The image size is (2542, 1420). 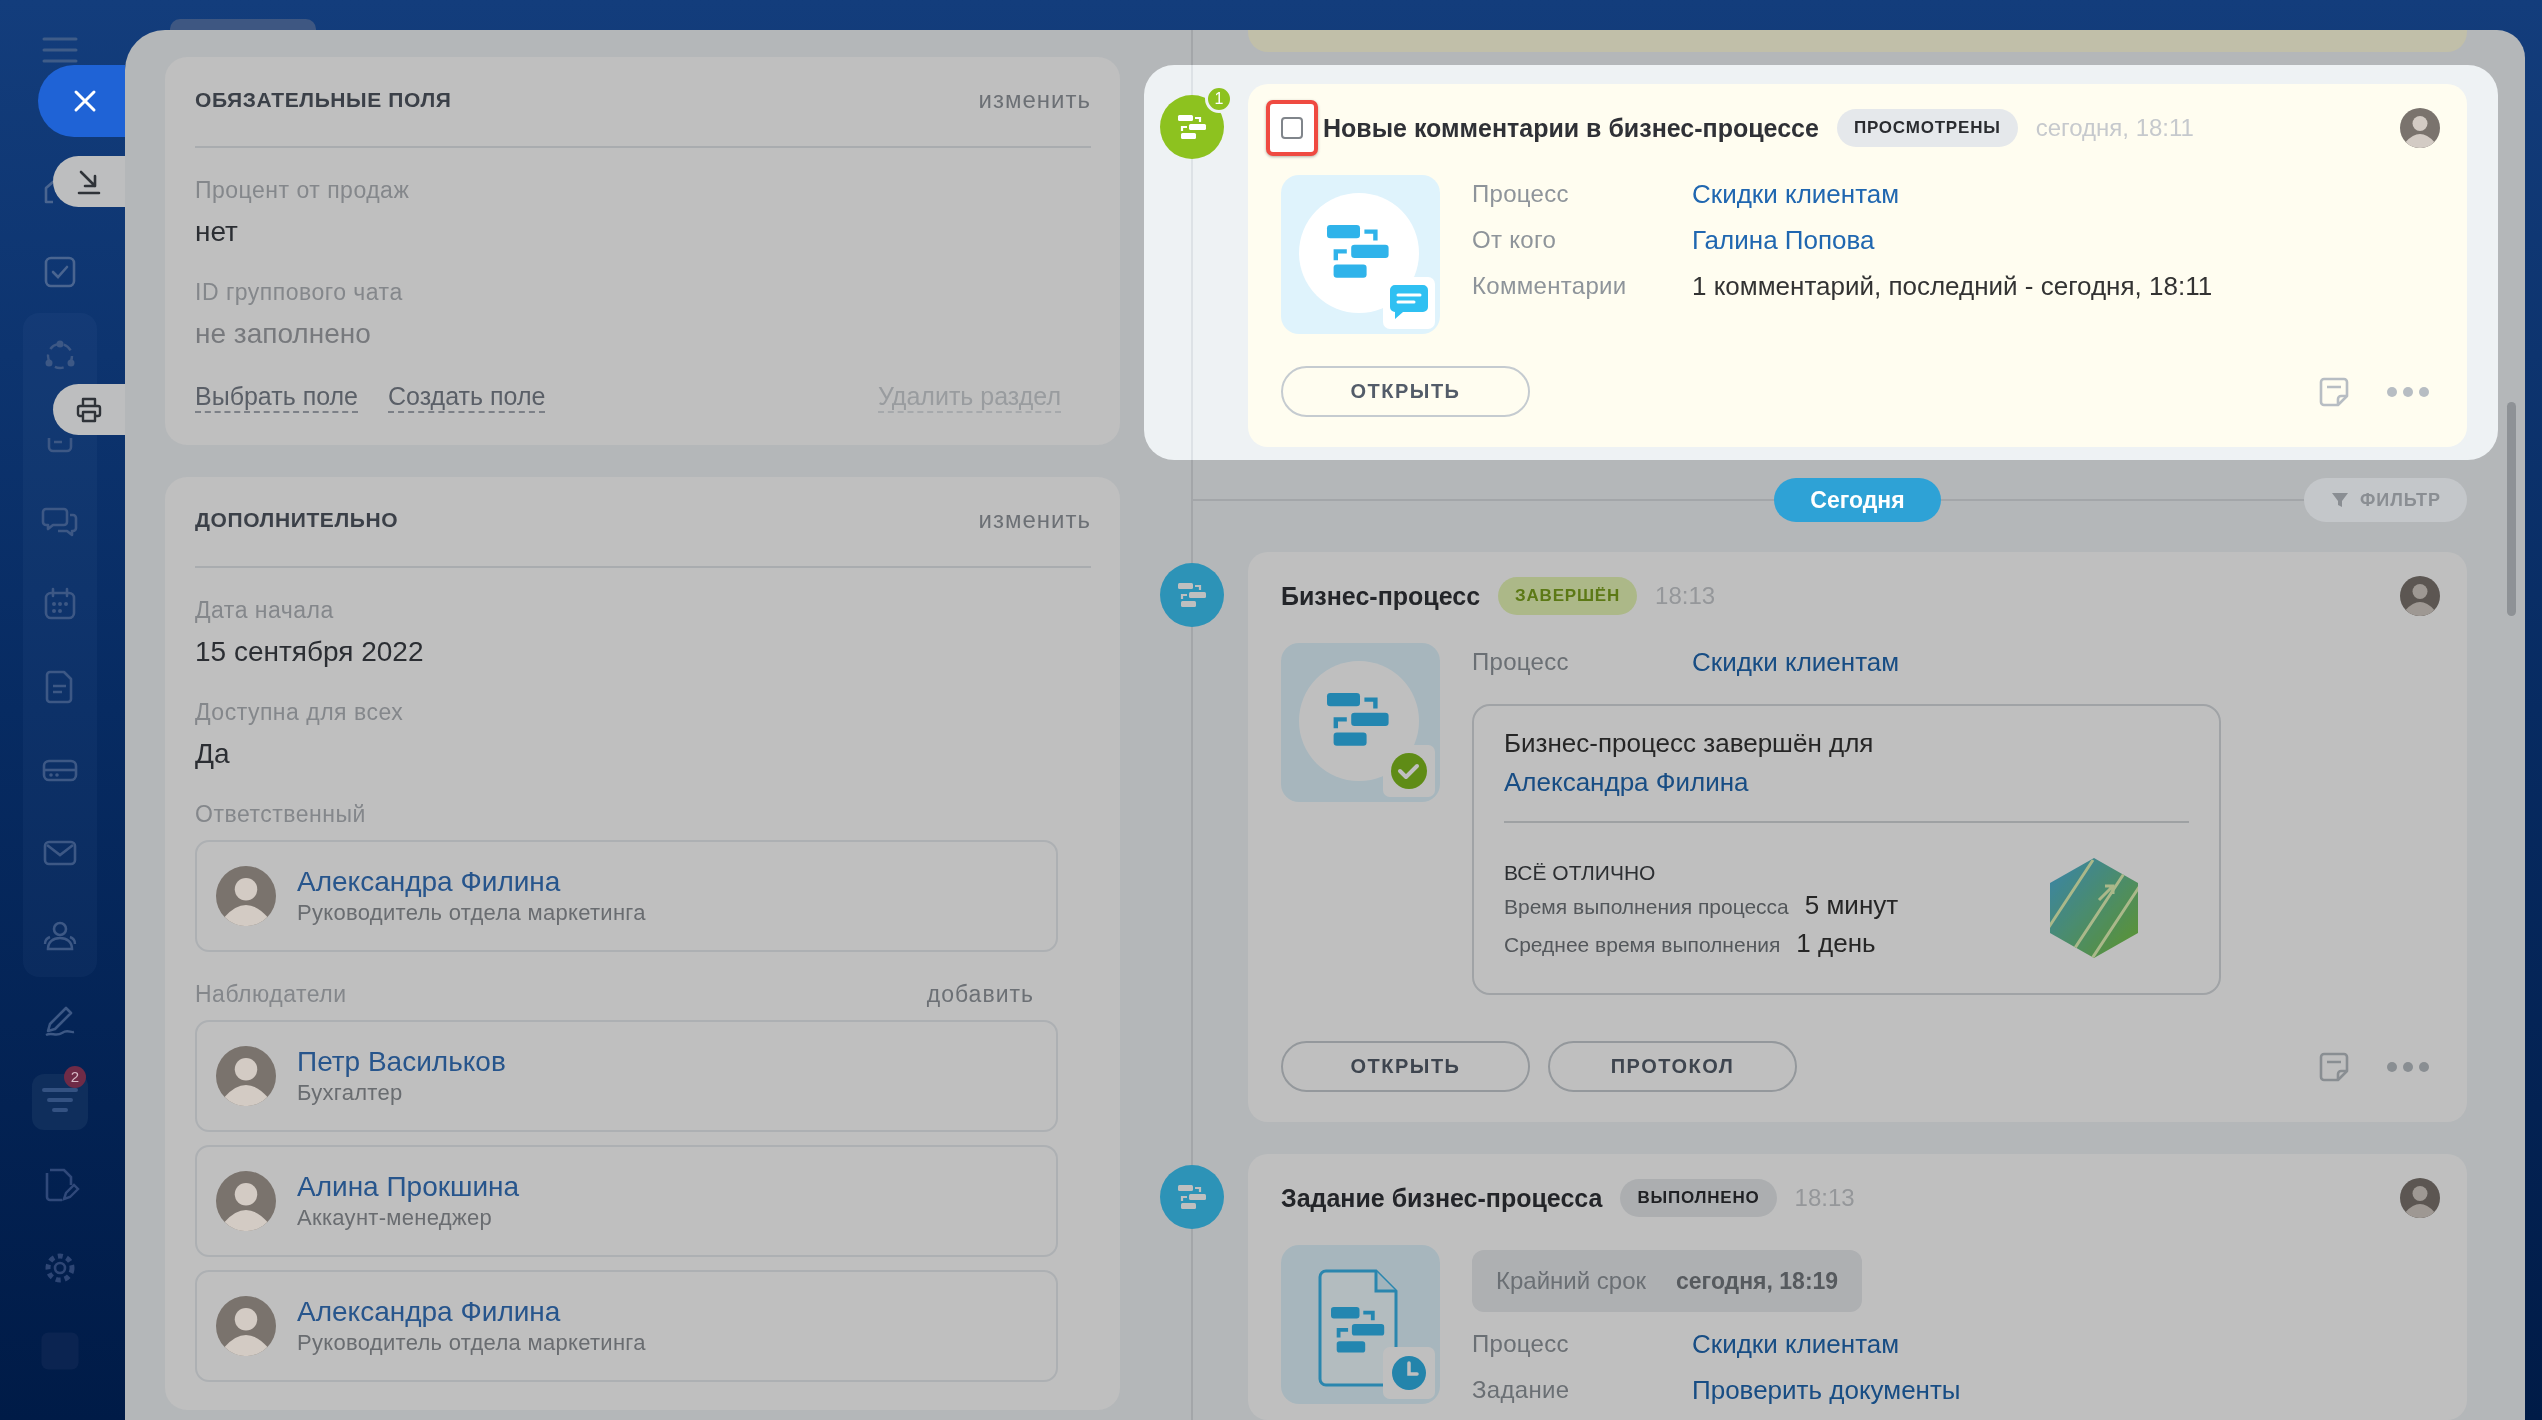 What do you see at coordinates (1952, 286) in the screenshot?
I see `field-value: 1 комментарий, последний - сегодня, 18:11` at bounding box center [1952, 286].